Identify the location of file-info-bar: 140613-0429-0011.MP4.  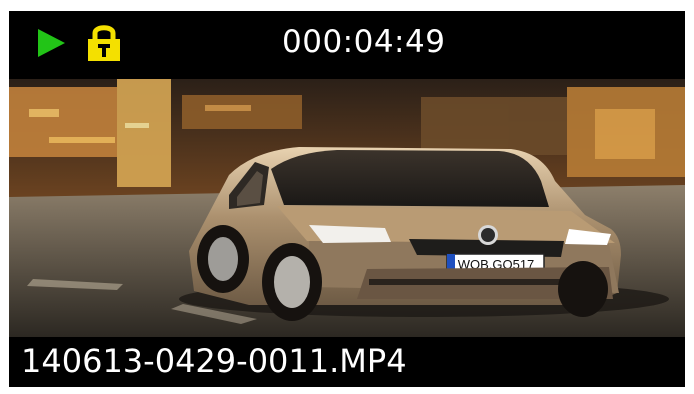
(347, 362).